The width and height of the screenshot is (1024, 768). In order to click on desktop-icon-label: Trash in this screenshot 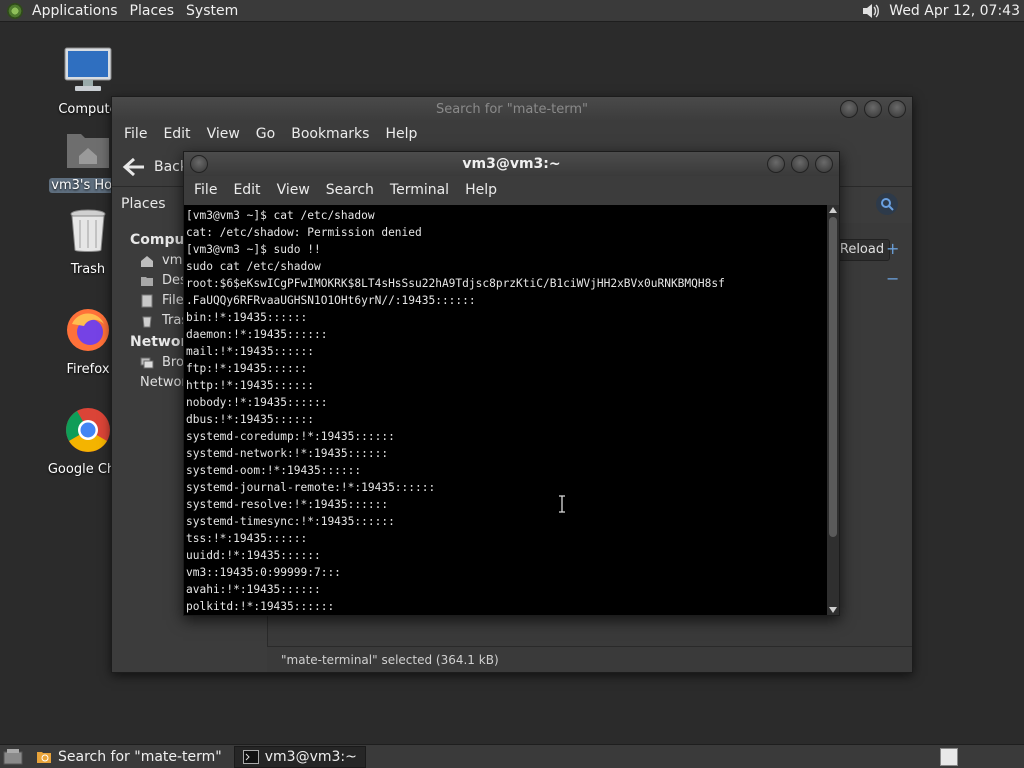, I will do `click(88, 269)`.